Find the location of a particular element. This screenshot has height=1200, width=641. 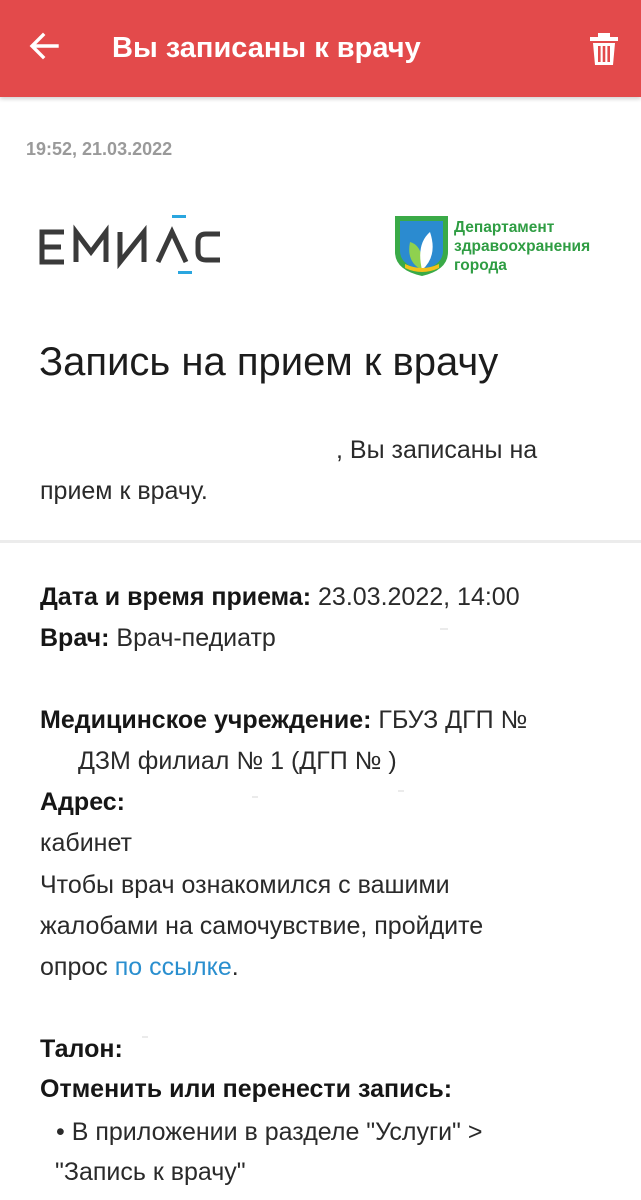

greeting-line-2: прием к врачу. is located at coordinates (124, 491).